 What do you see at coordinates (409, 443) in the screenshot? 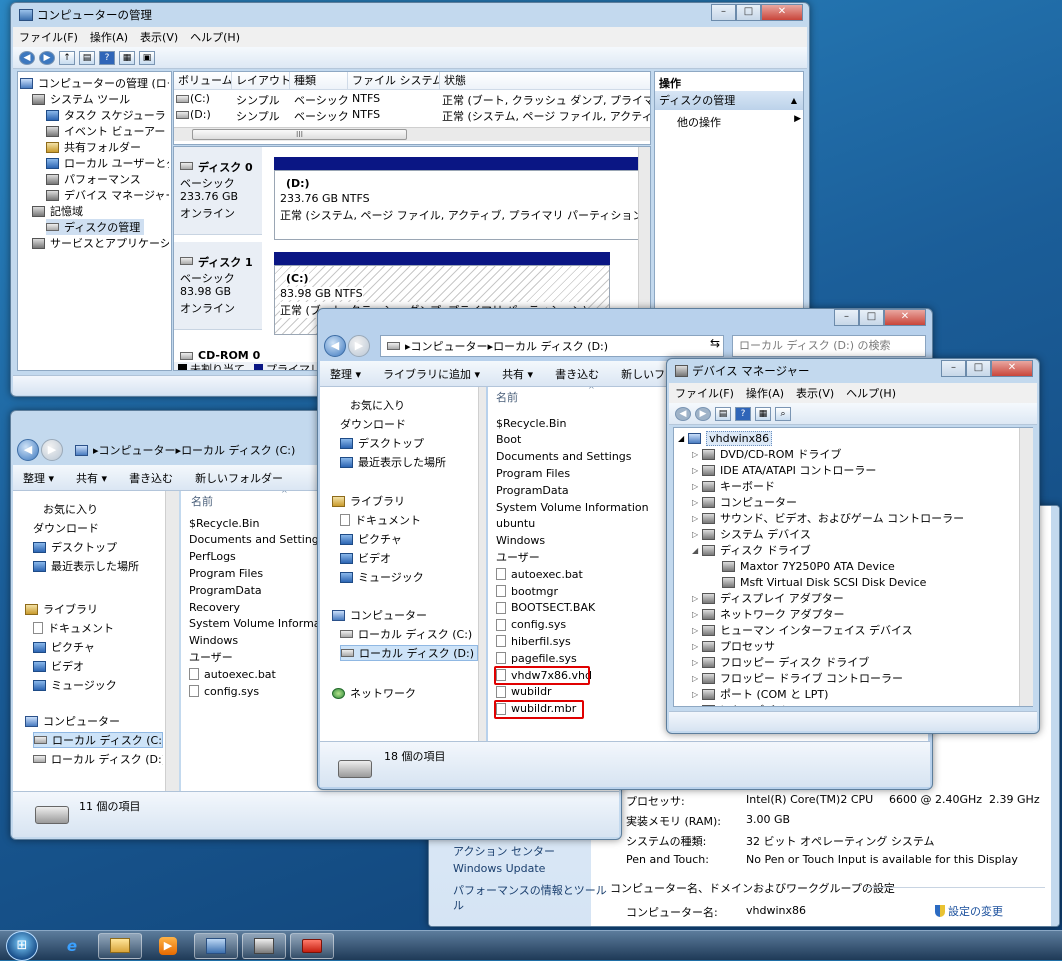
I see `nav-favorite-item: デスクトップ` at bounding box center [409, 443].